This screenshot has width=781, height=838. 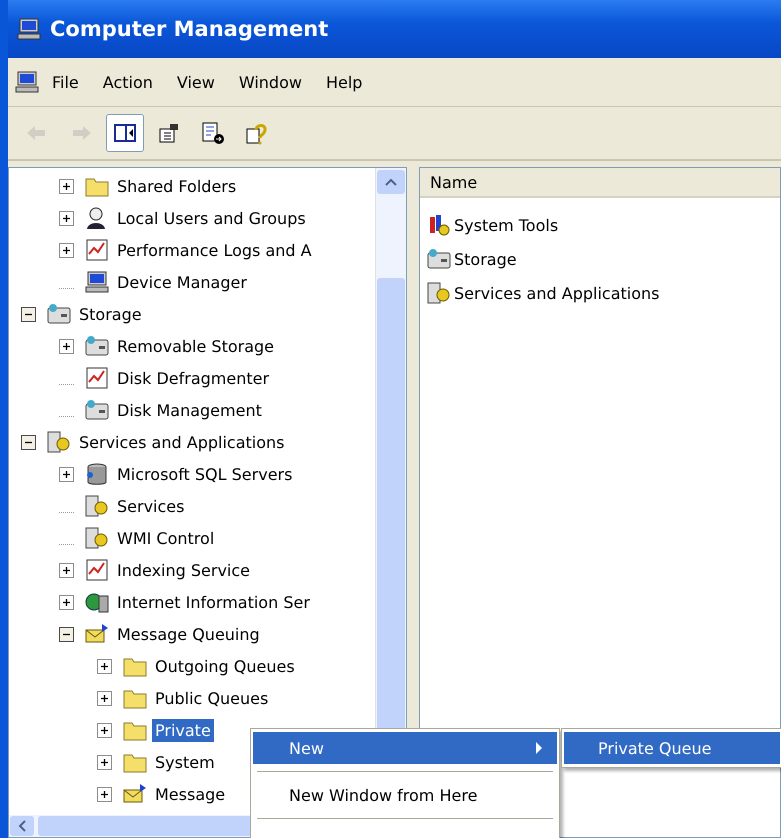 What do you see at coordinates (506, 225) in the screenshot?
I see `list-item: System Tools` at bounding box center [506, 225].